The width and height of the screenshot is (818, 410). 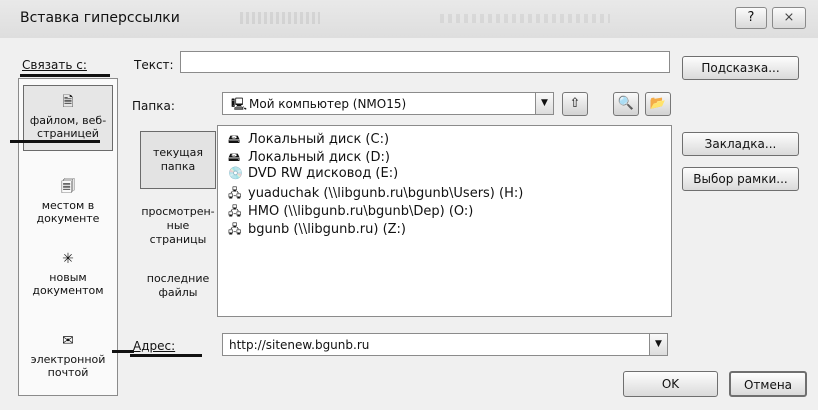 I want to click on help-button: ?, so click(x=751, y=18).